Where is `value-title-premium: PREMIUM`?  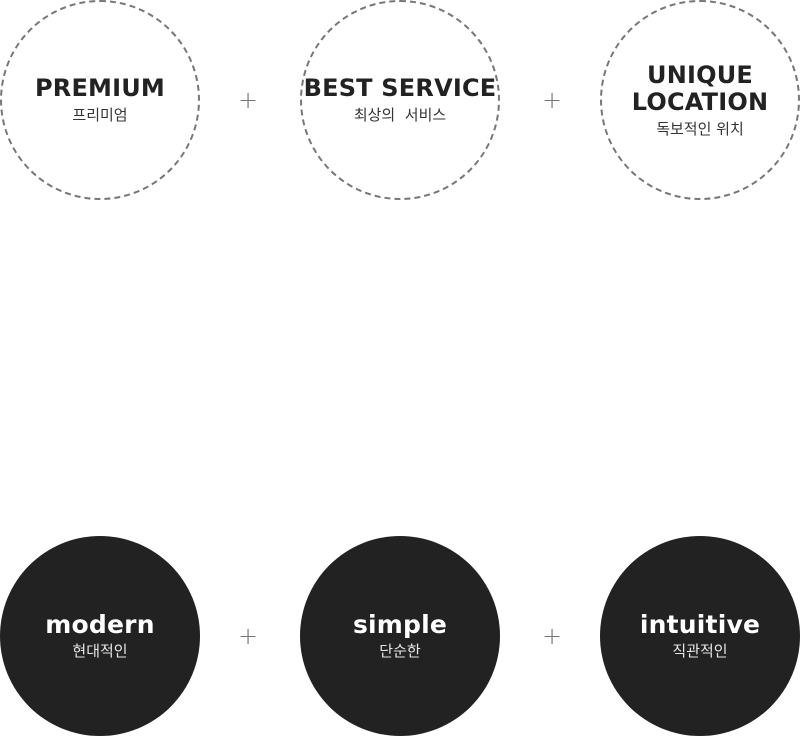 value-title-premium: PREMIUM is located at coordinates (100, 88).